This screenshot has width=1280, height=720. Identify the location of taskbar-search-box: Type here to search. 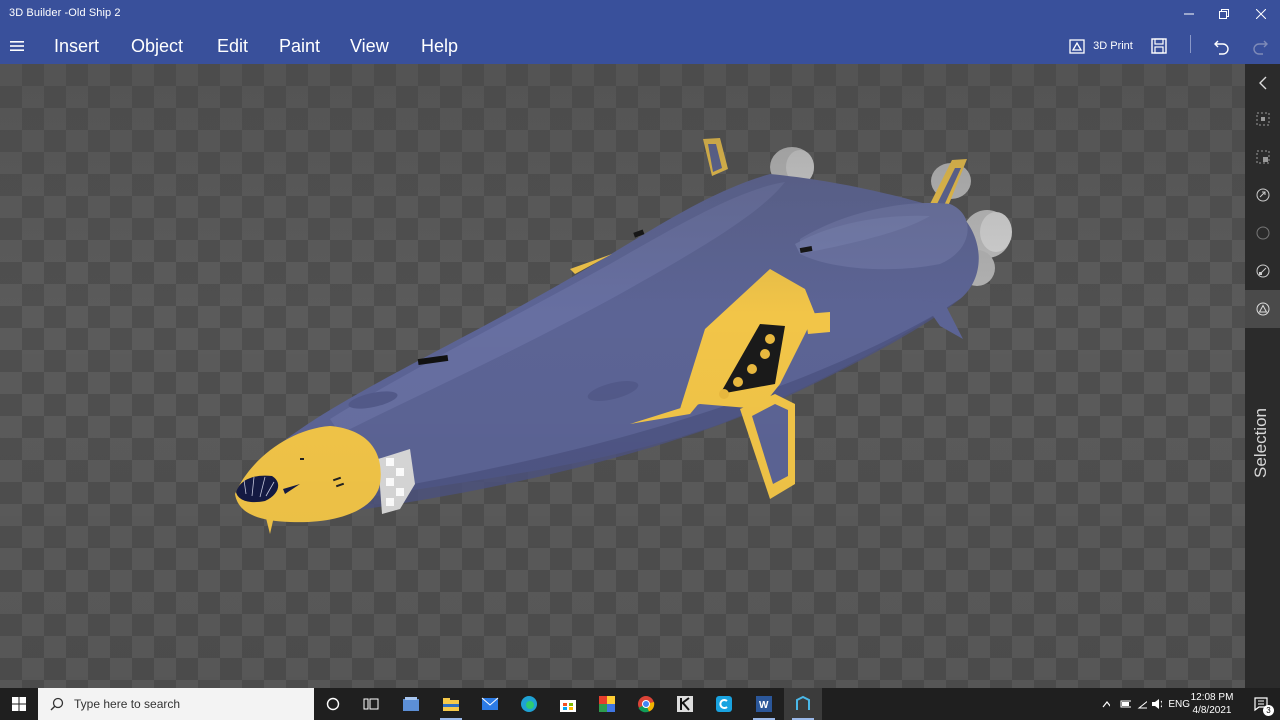
(176, 704).